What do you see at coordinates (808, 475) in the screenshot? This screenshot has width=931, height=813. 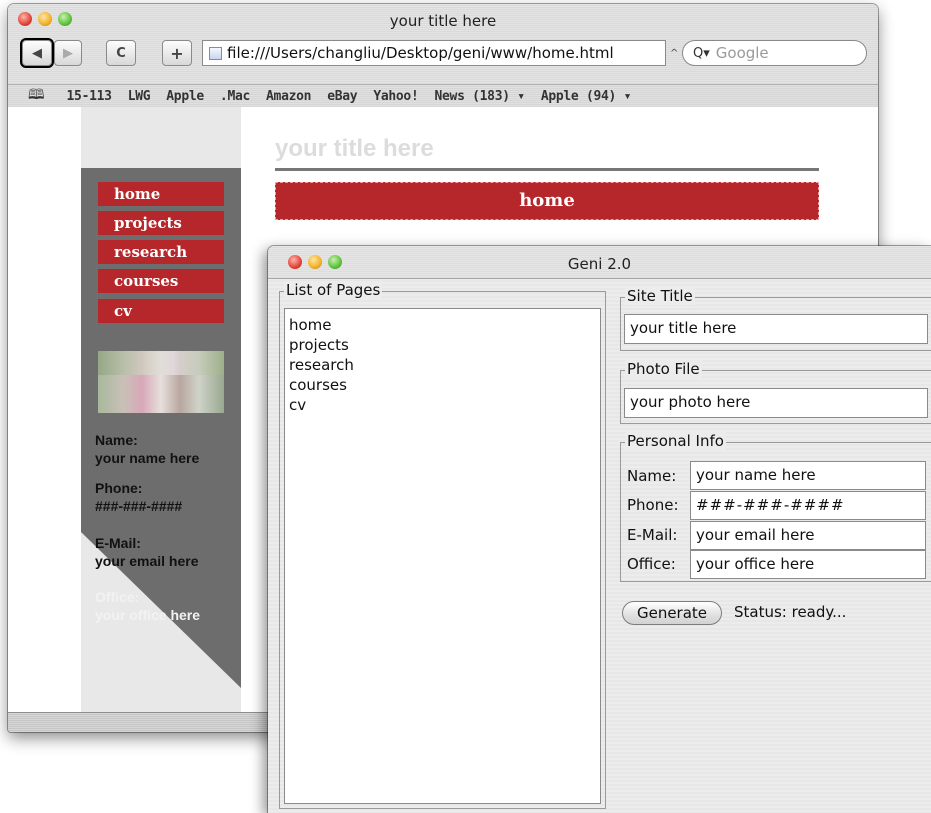 I see `name-field: your name here` at bounding box center [808, 475].